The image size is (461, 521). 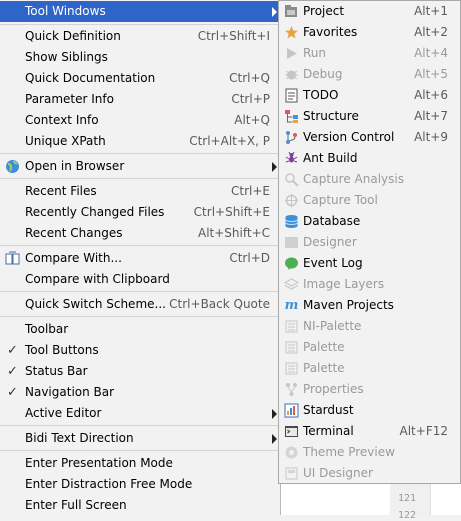 I want to click on submenu-item-ni-palette: NI-Palette, so click(x=369, y=326).